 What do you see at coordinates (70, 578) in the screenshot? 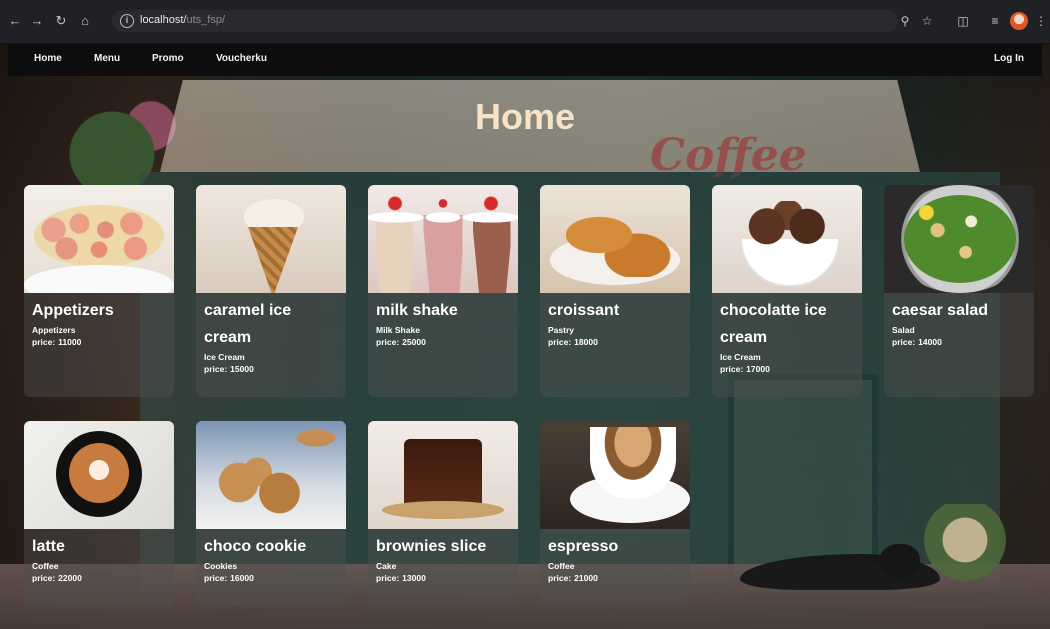
I see `price-value: 22000` at bounding box center [70, 578].